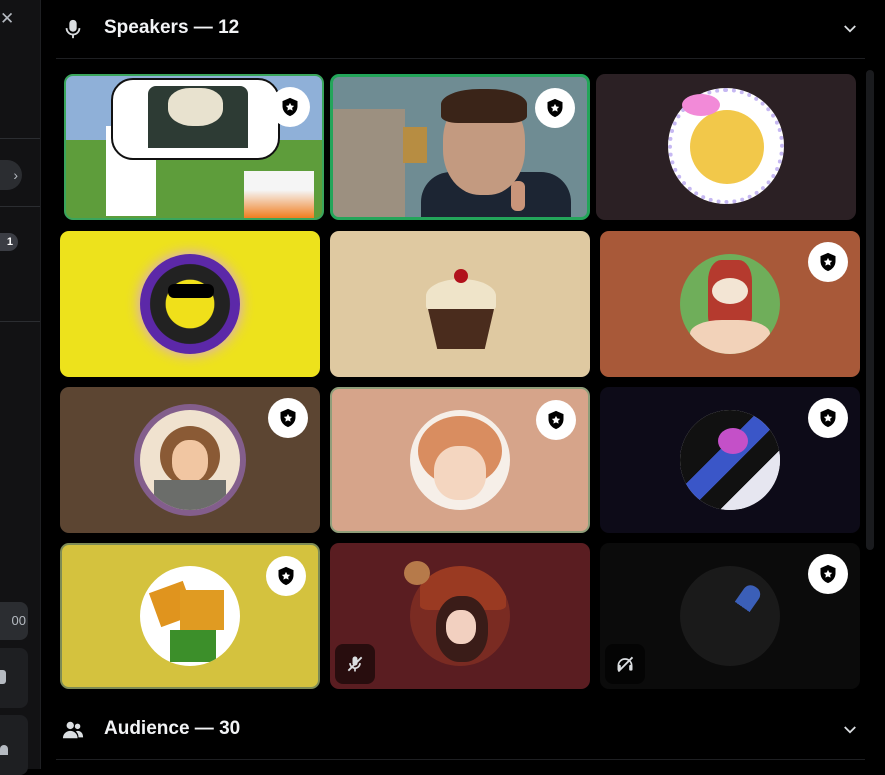  What do you see at coordinates (518, 196) in the screenshot?
I see `person-finger` at bounding box center [518, 196].